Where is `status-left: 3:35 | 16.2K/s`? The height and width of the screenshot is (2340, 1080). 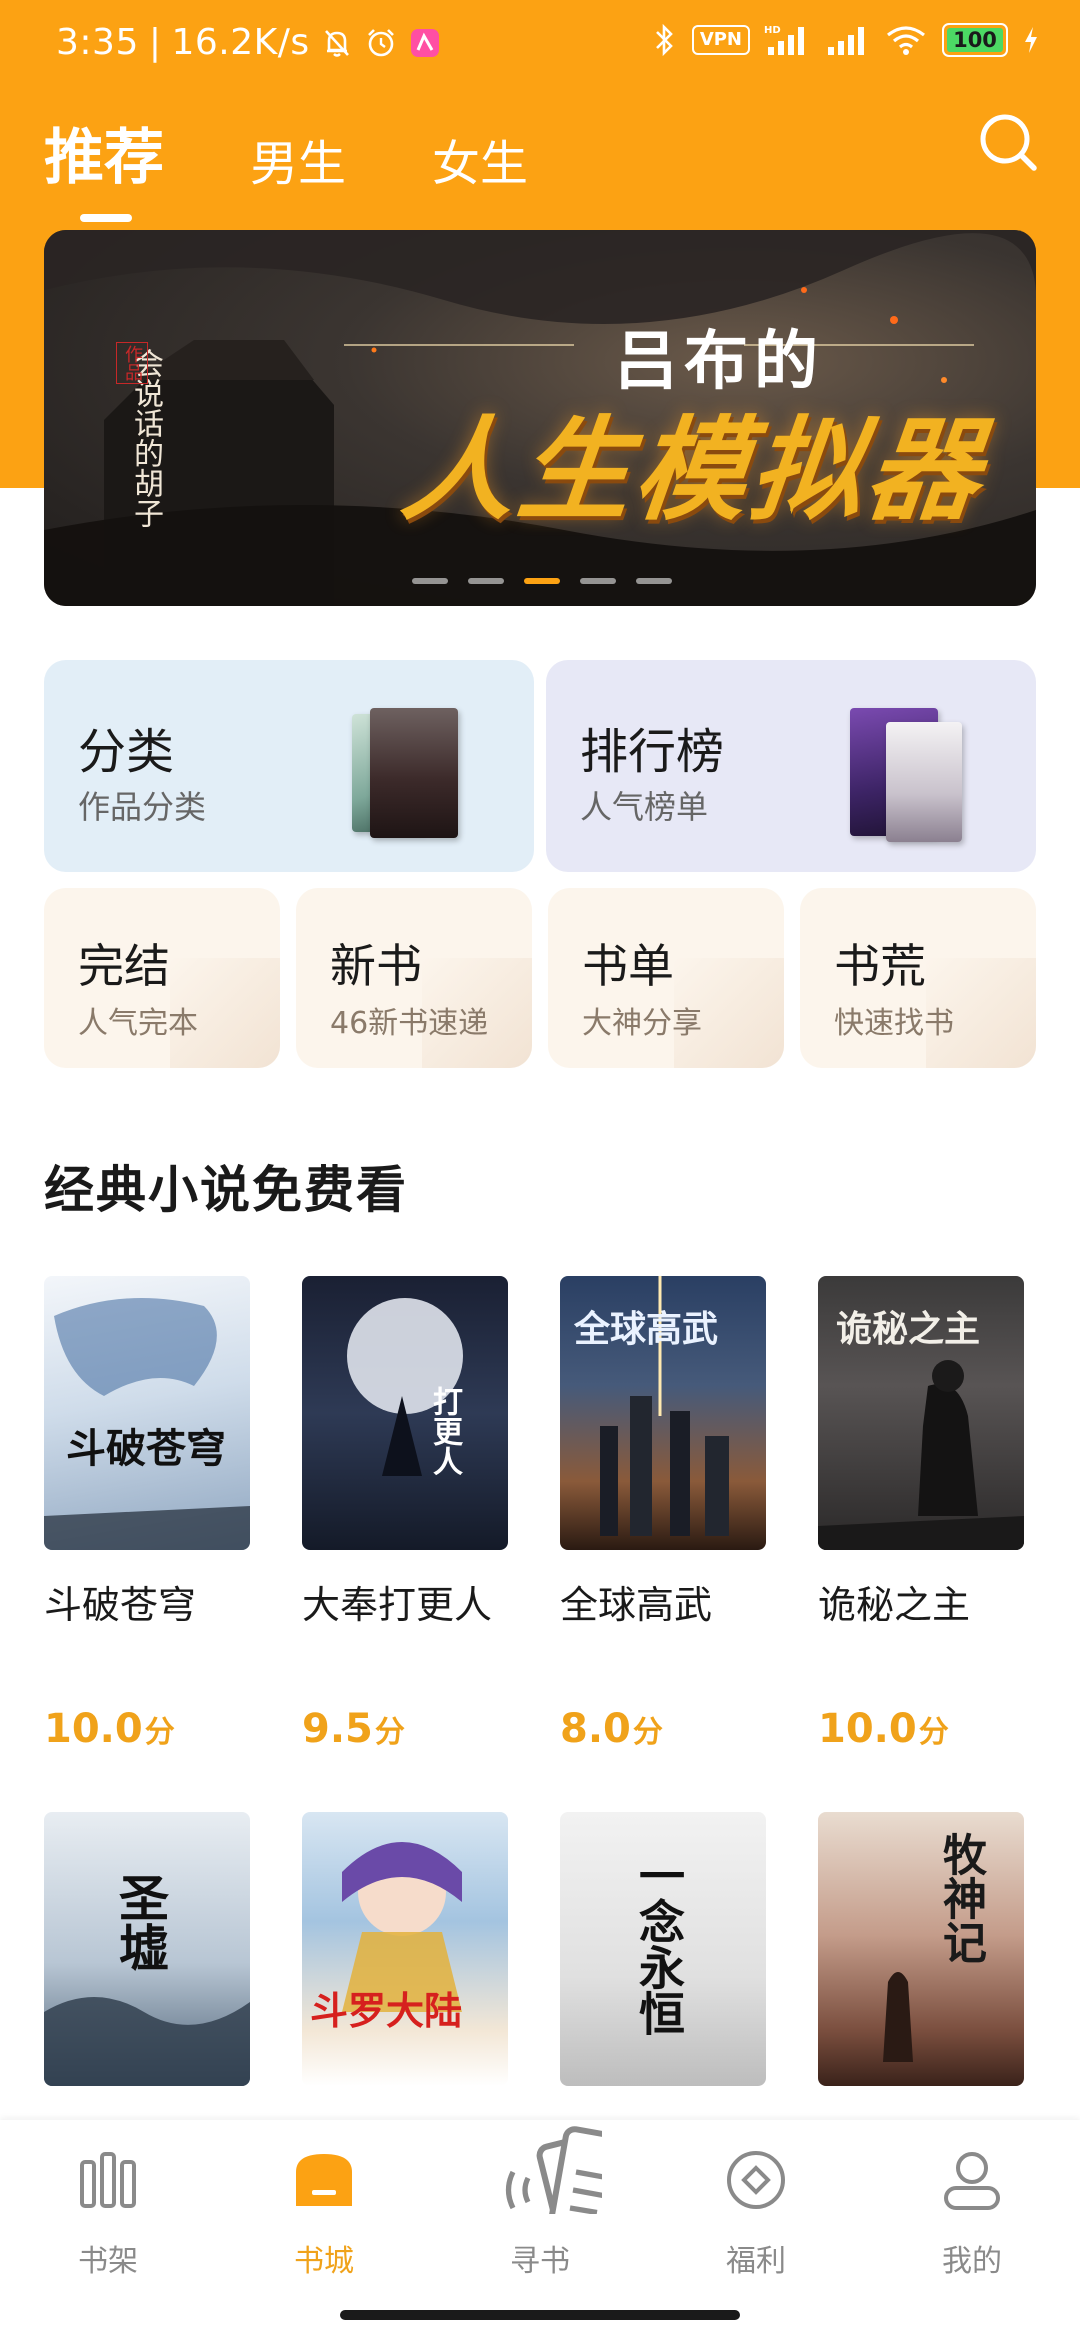
status-left: 3:35 | 16.2K/s is located at coordinates (249, 42).